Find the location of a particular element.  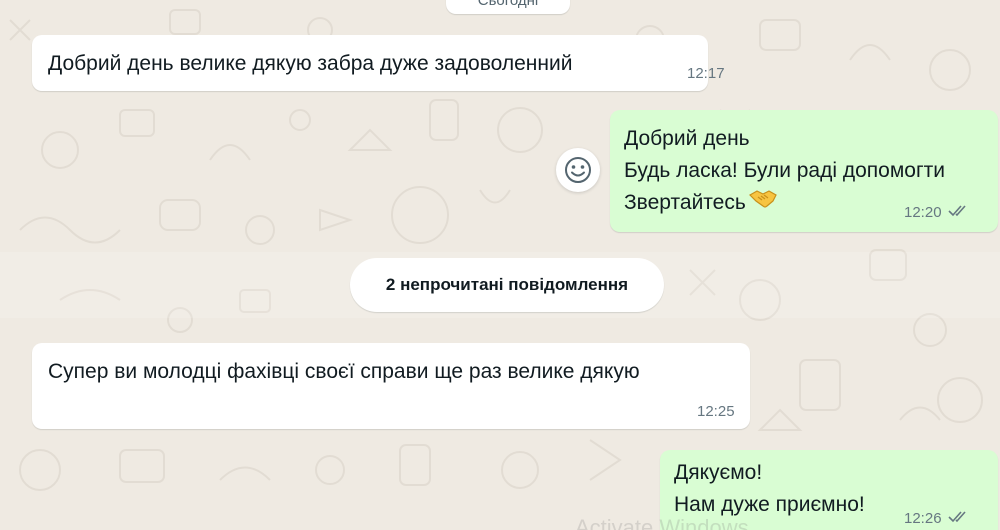

handshake-emoji is located at coordinates (763, 203).